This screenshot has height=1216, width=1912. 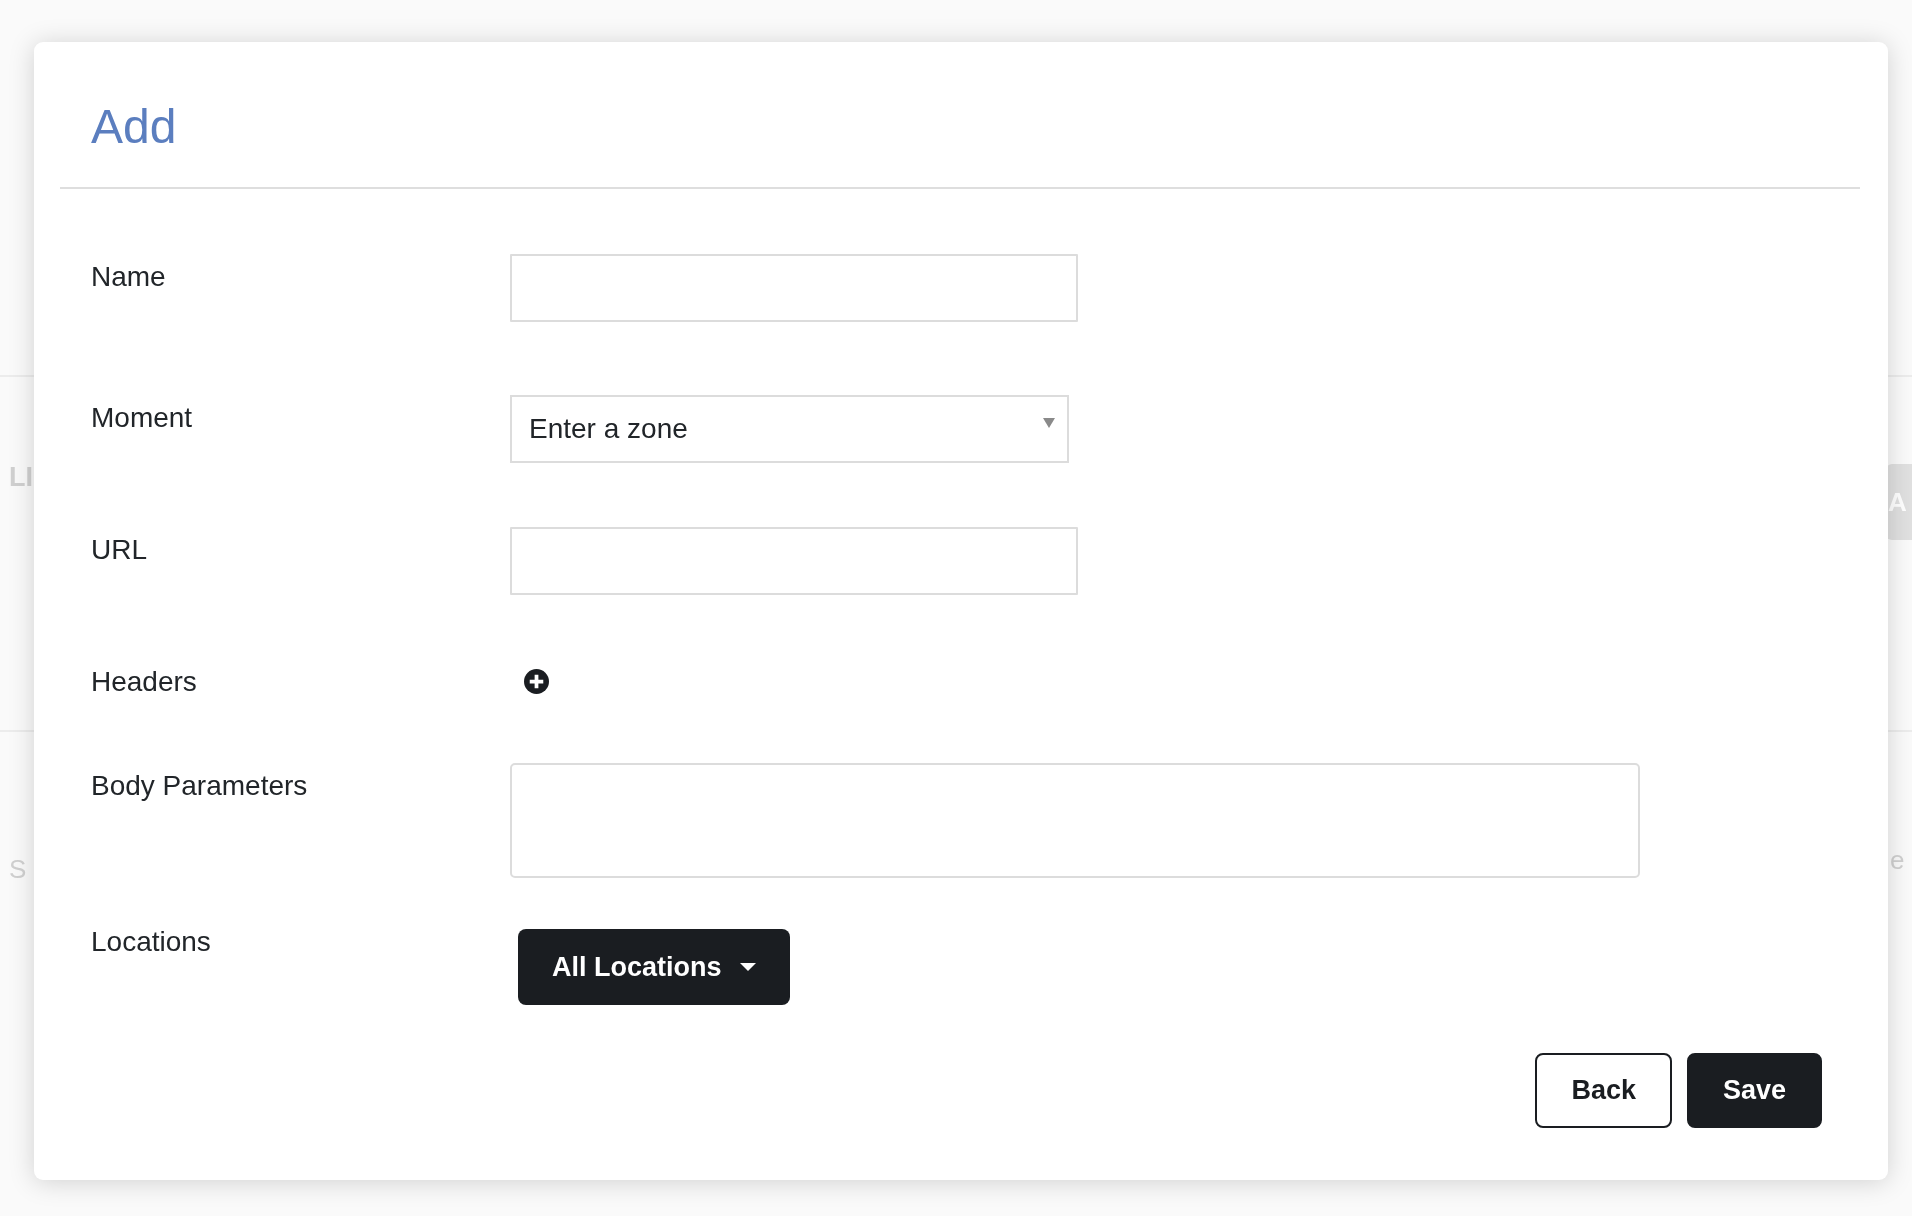 I want to click on field-label: Headers, so click(x=144, y=682).